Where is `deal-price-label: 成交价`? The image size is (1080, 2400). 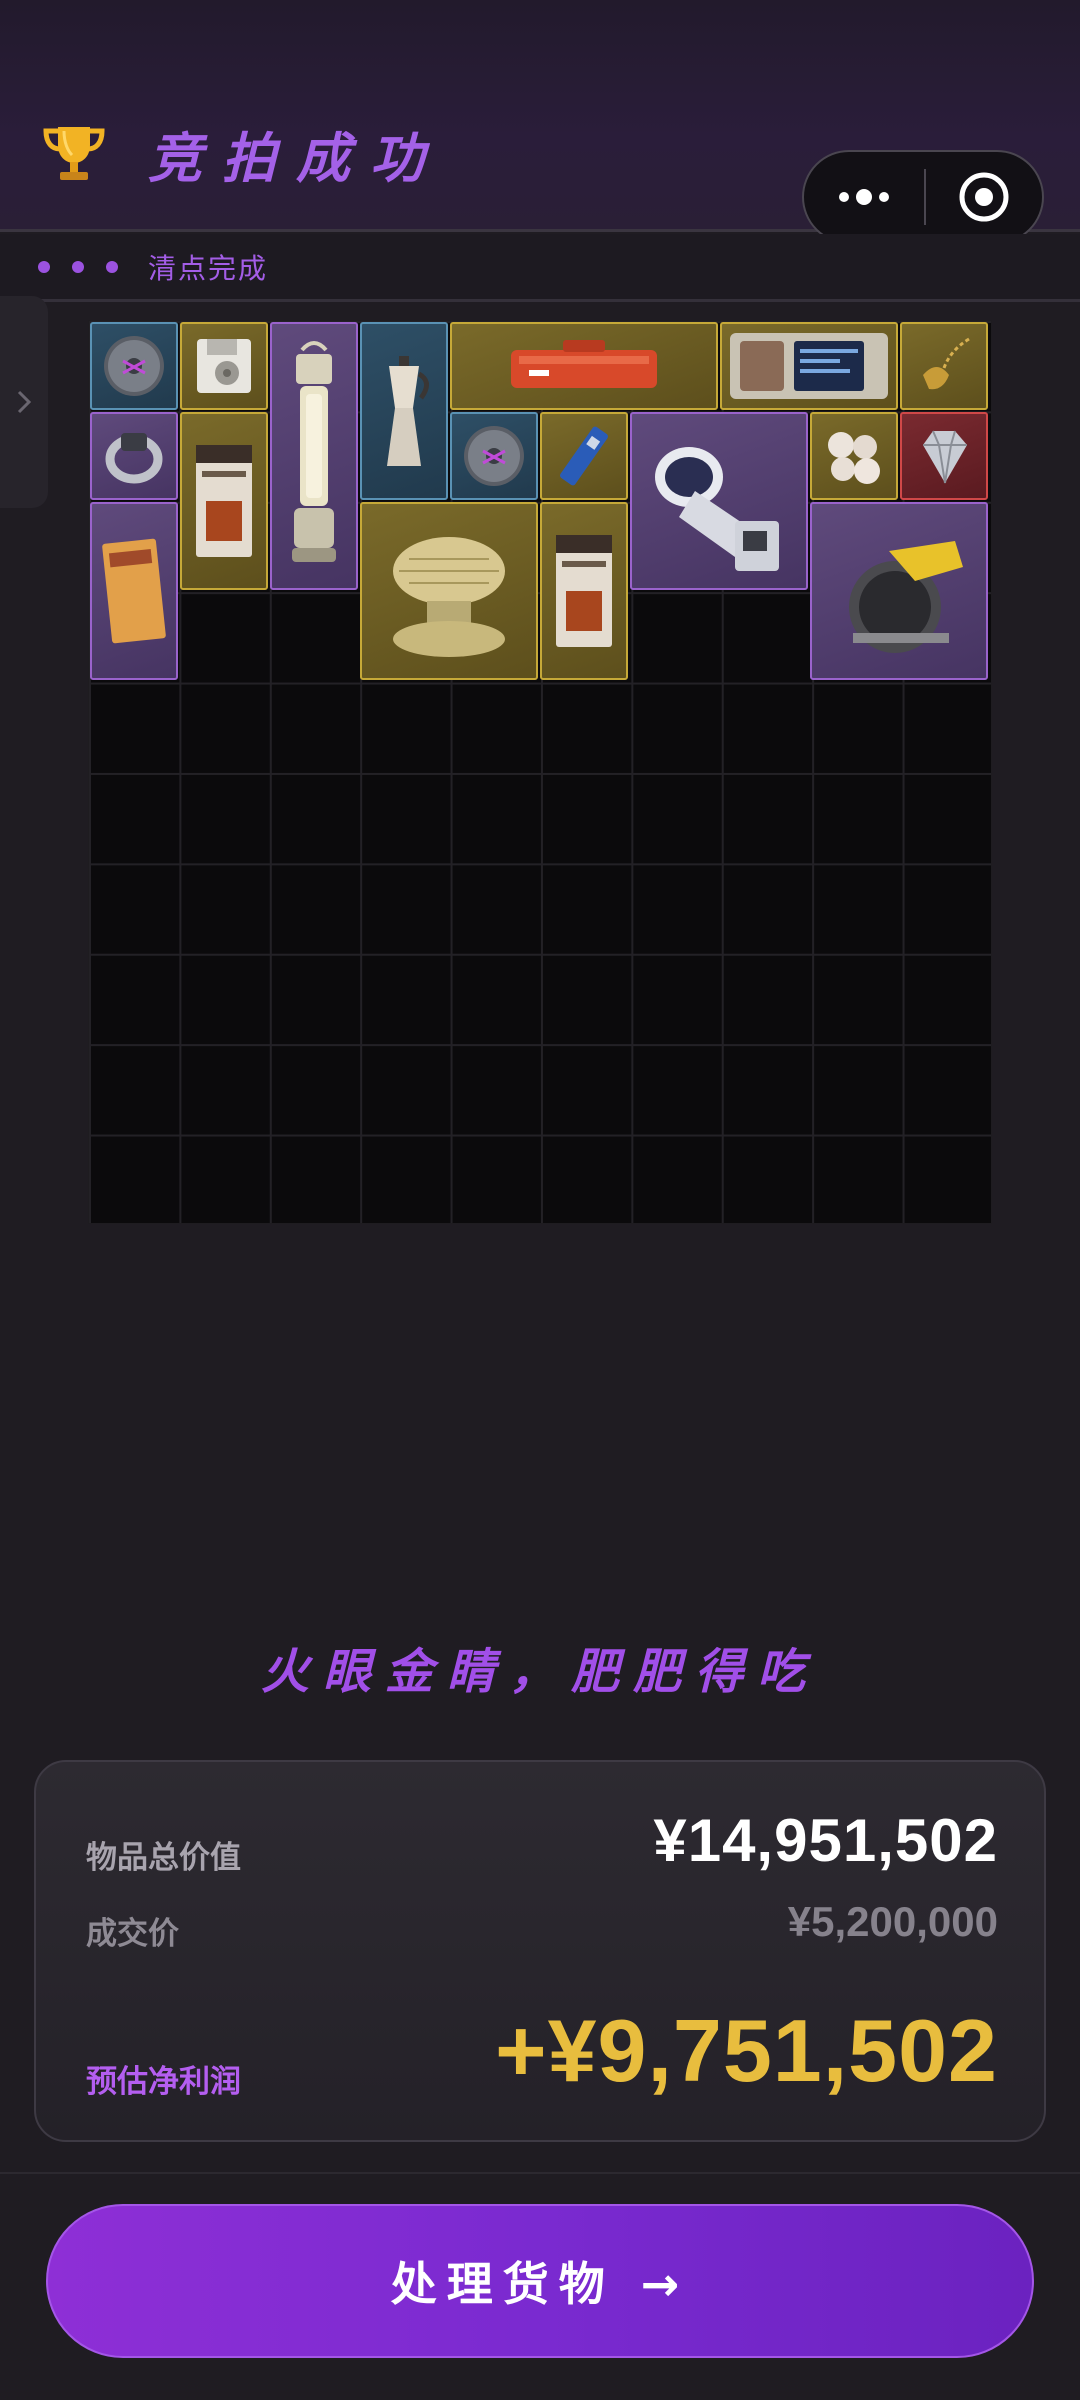
deal-price-label: 成交价 is located at coordinates (132, 1934).